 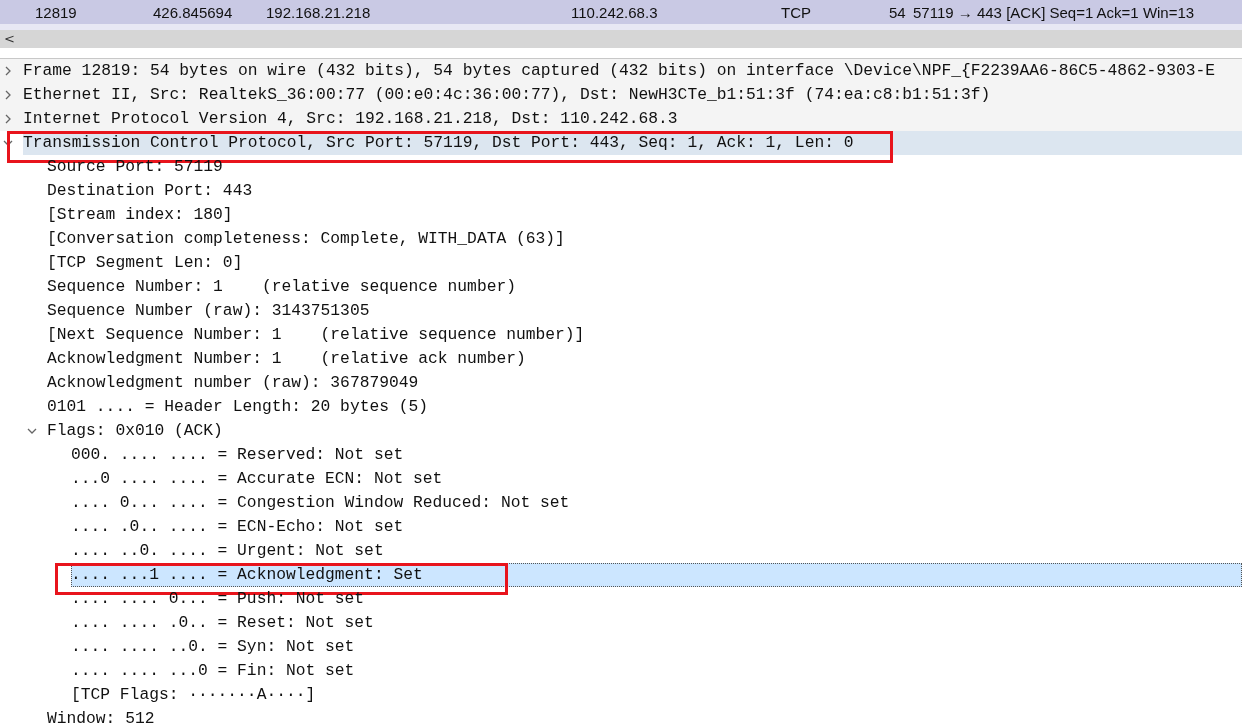 What do you see at coordinates (257, 479) in the screenshot?
I see `tree-item: ...0 .... .... = Accurate ECN: Not set` at bounding box center [257, 479].